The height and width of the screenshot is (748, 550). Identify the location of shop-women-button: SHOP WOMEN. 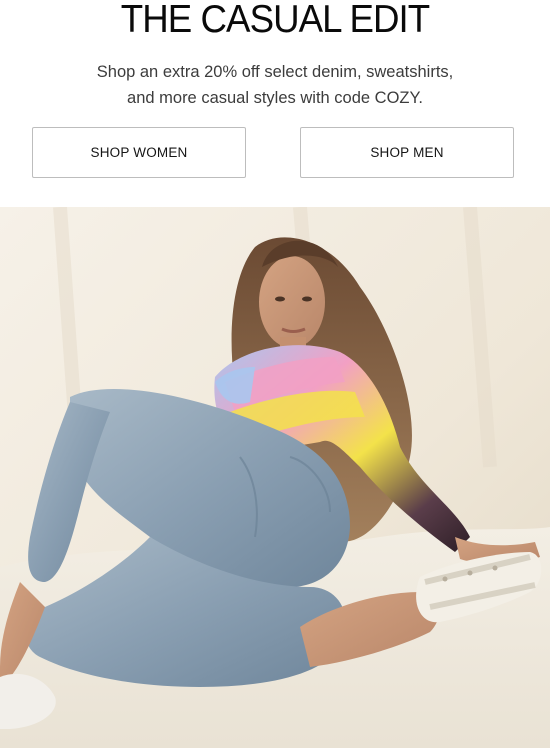
(139, 152).